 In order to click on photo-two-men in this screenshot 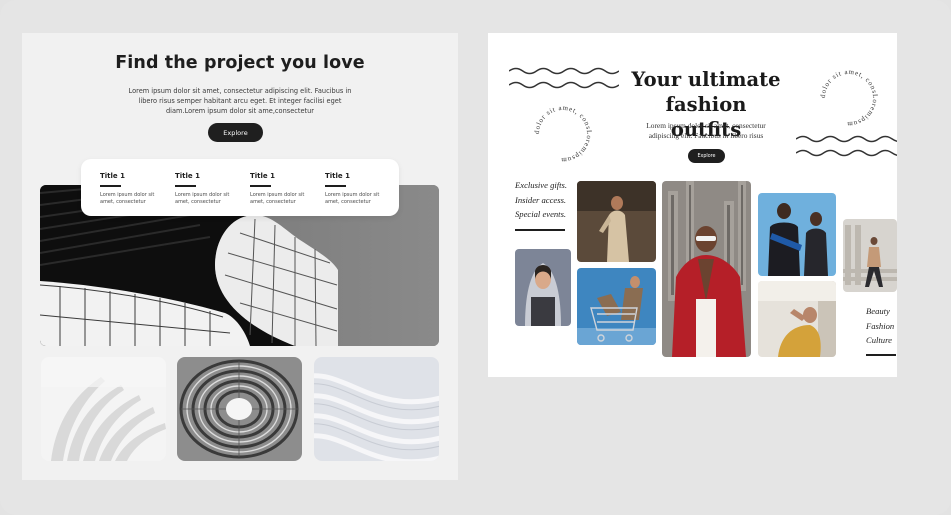, I will do `click(797, 234)`.